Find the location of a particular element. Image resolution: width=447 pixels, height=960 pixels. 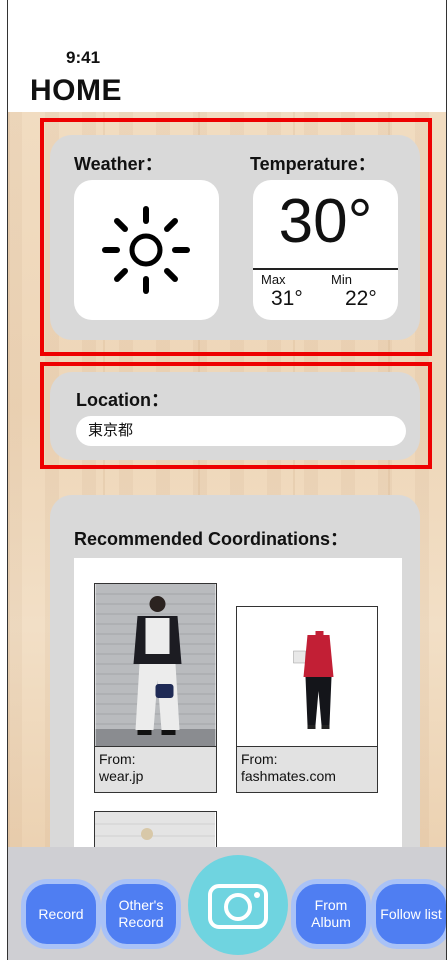

temperature-label: Temperature： is located at coordinates (313, 164).